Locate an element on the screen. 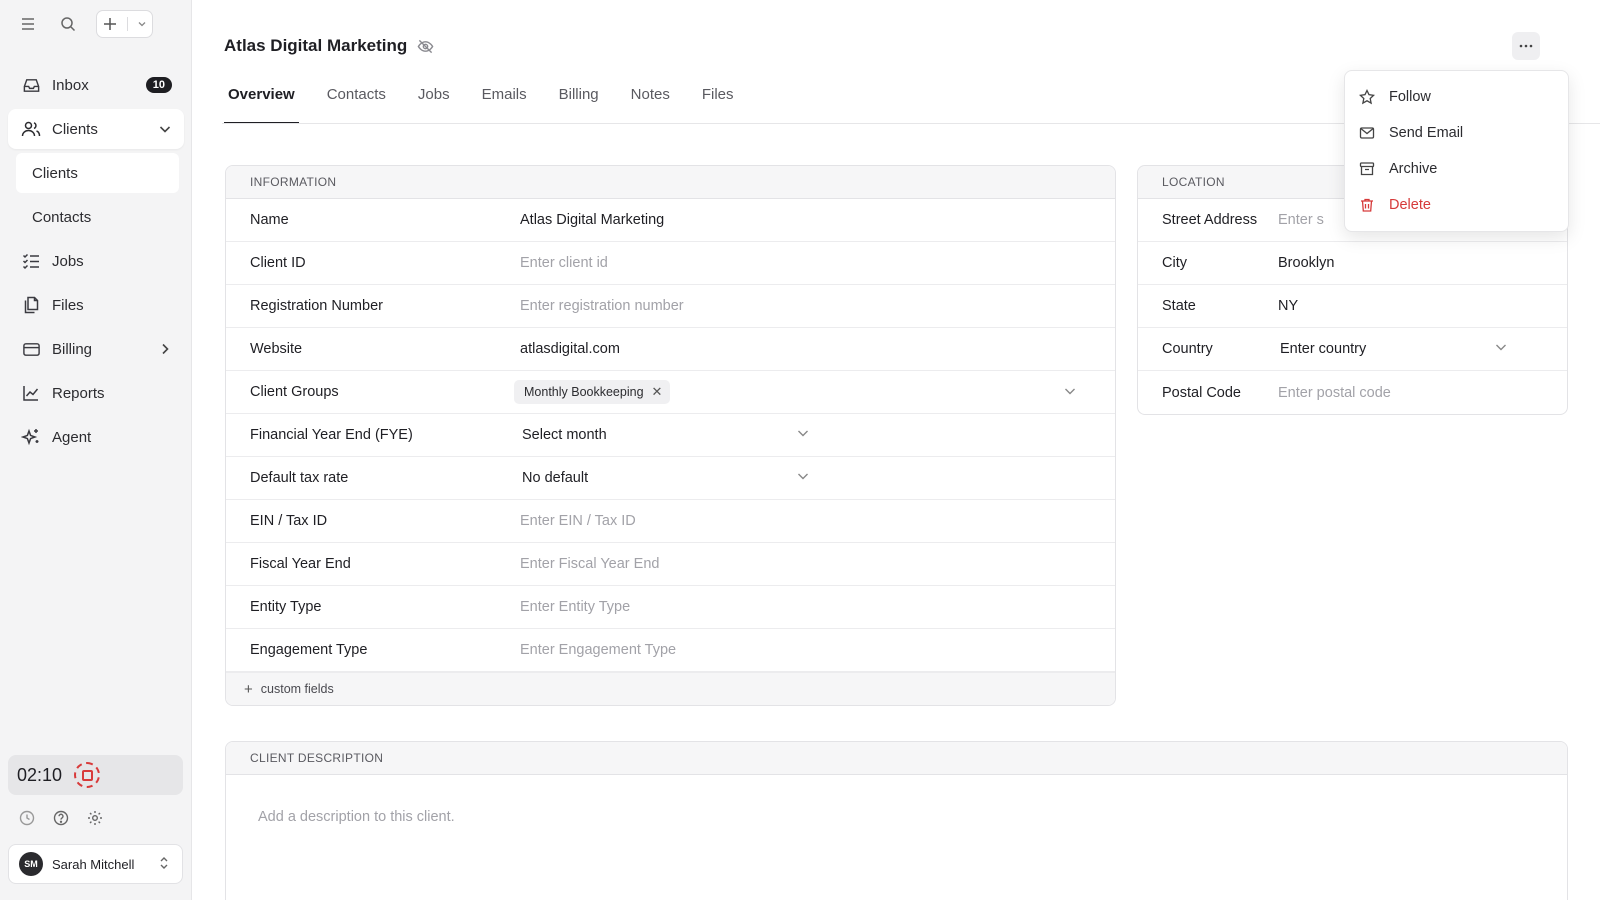 The width and height of the screenshot is (1600, 900). sidebar-item-billing: Billing is located at coordinates (96, 349).